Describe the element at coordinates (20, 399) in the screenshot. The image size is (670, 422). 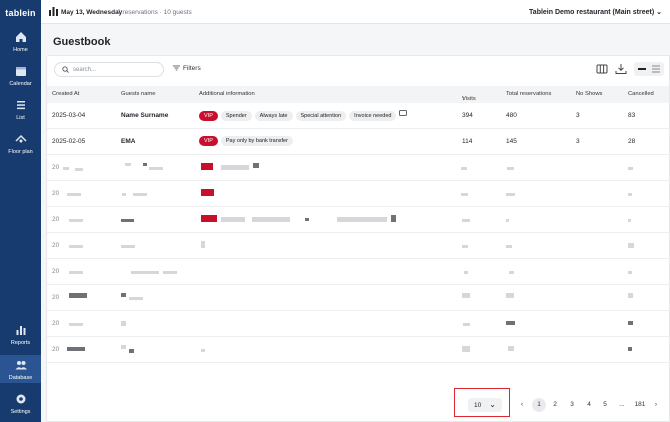
I see `gear-icon` at that location.